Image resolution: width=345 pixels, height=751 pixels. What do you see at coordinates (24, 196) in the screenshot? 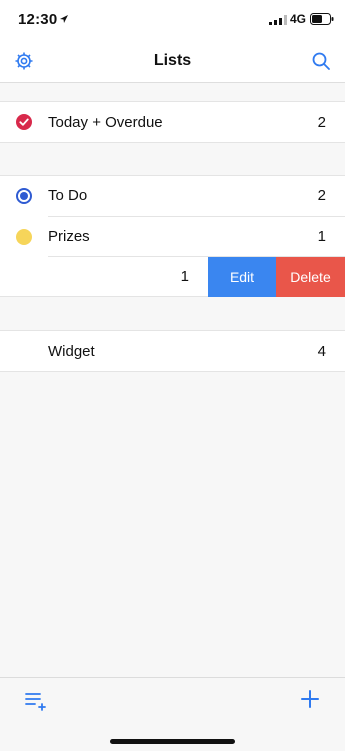
I see `to-do-color-icon` at bounding box center [24, 196].